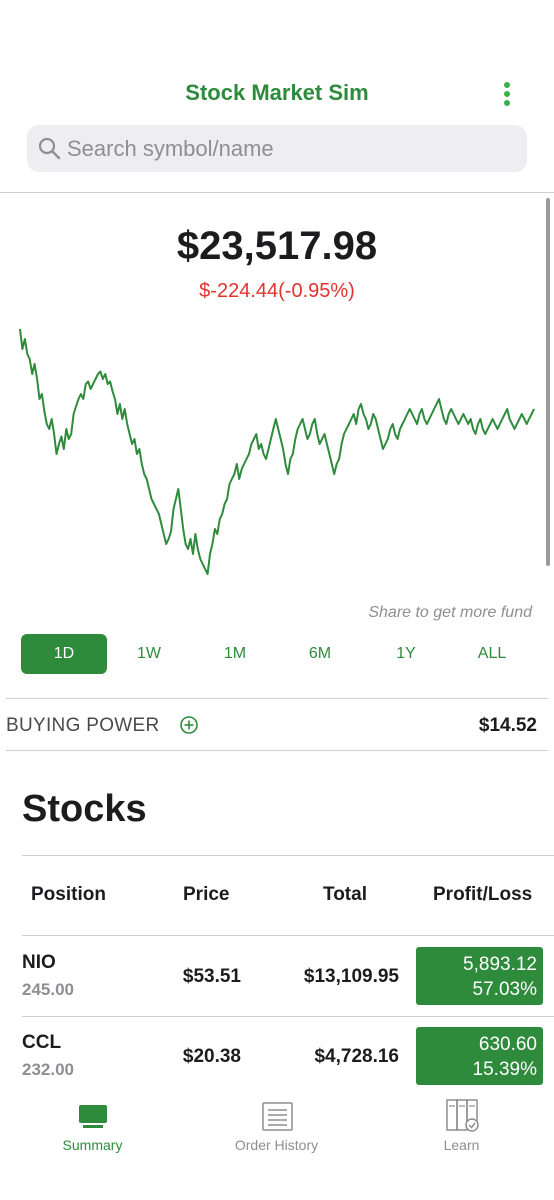  Describe the element at coordinates (48, 1069) in the screenshot. I see `stock-quantity: 232.00` at that location.